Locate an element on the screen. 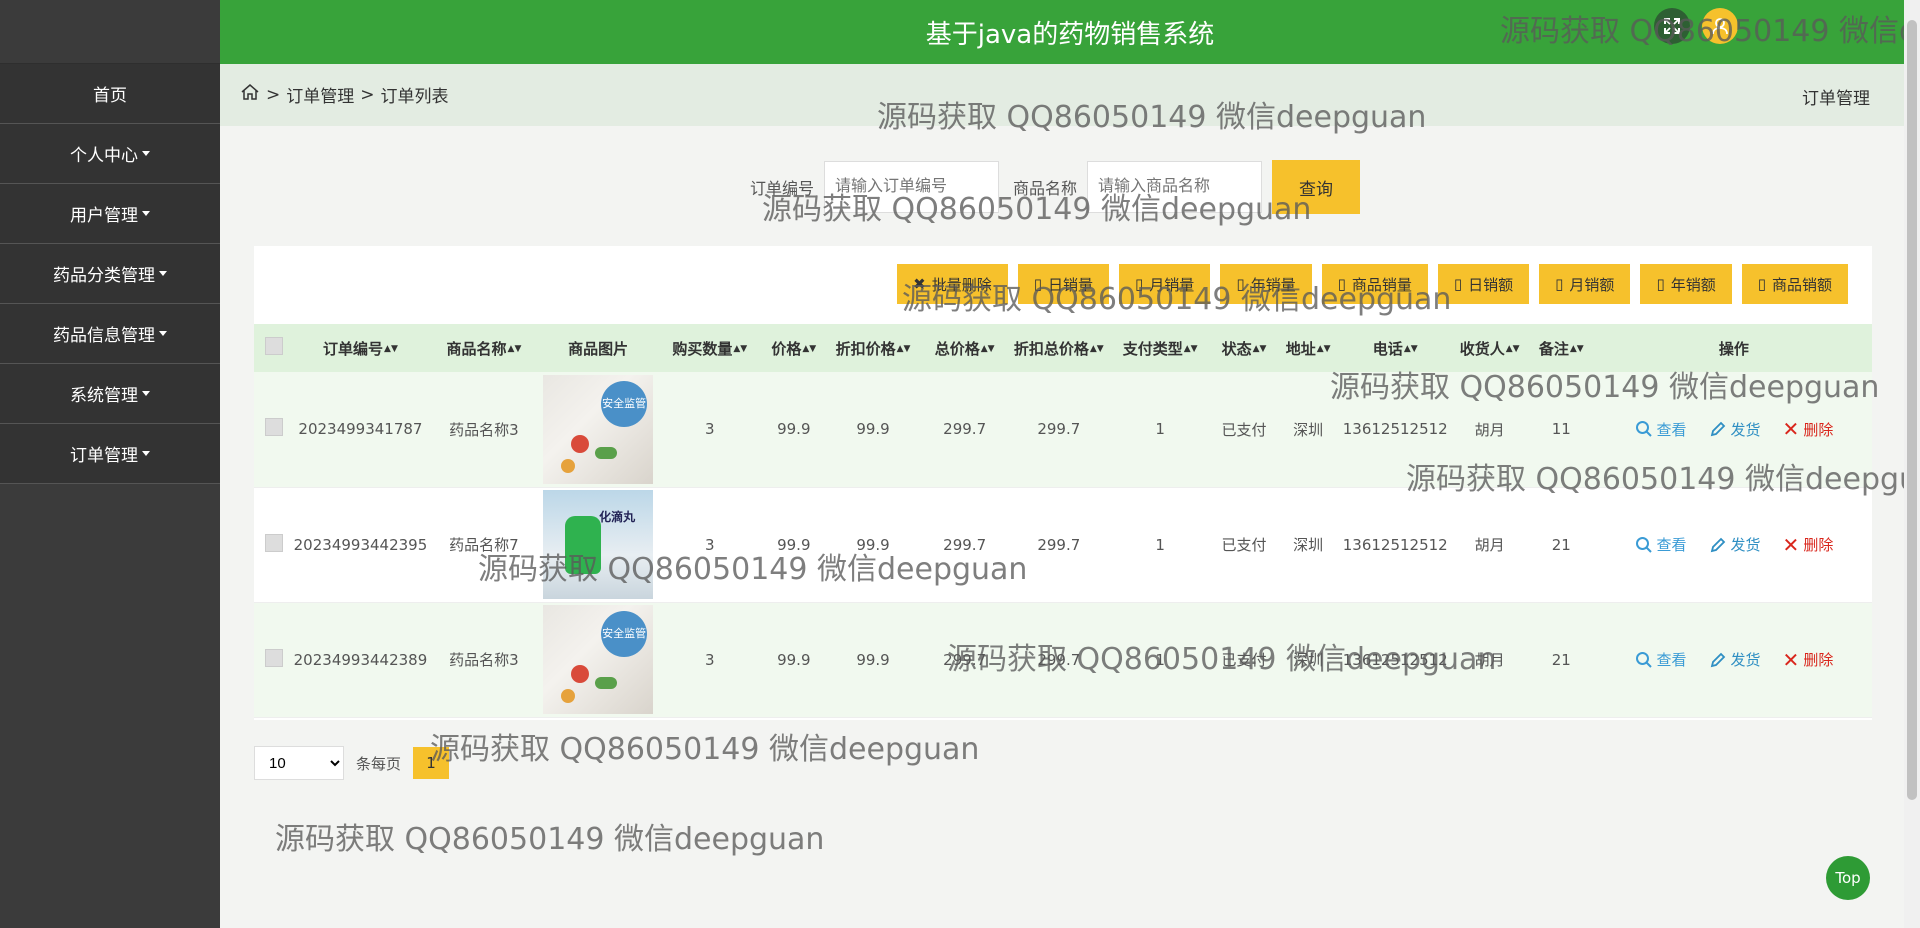 This screenshot has width=1920, height=928. sidebar-item-user-management: 用户管理 is located at coordinates (110, 214).